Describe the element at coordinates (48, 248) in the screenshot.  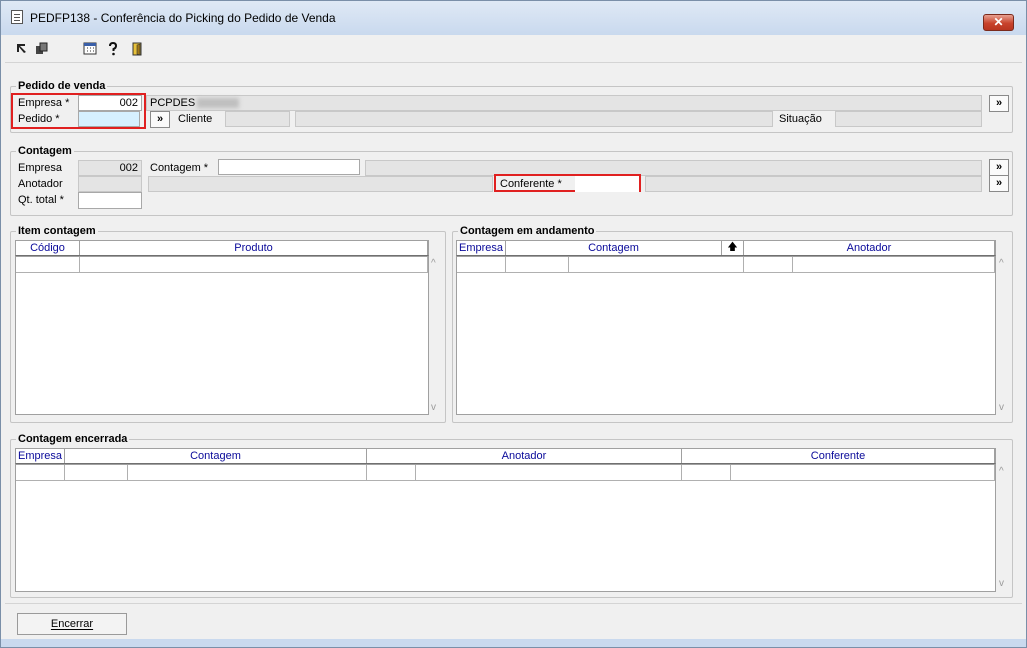
I see `col-codigo: Código` at that location.